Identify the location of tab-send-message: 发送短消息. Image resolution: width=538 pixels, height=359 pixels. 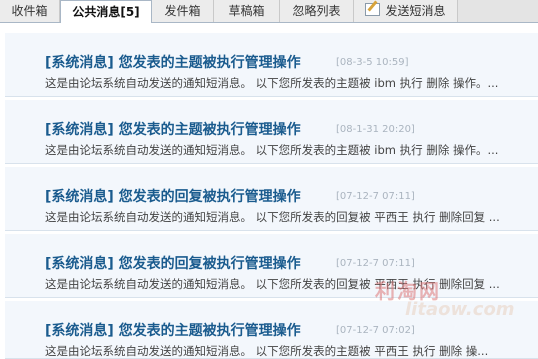
(406, 11).